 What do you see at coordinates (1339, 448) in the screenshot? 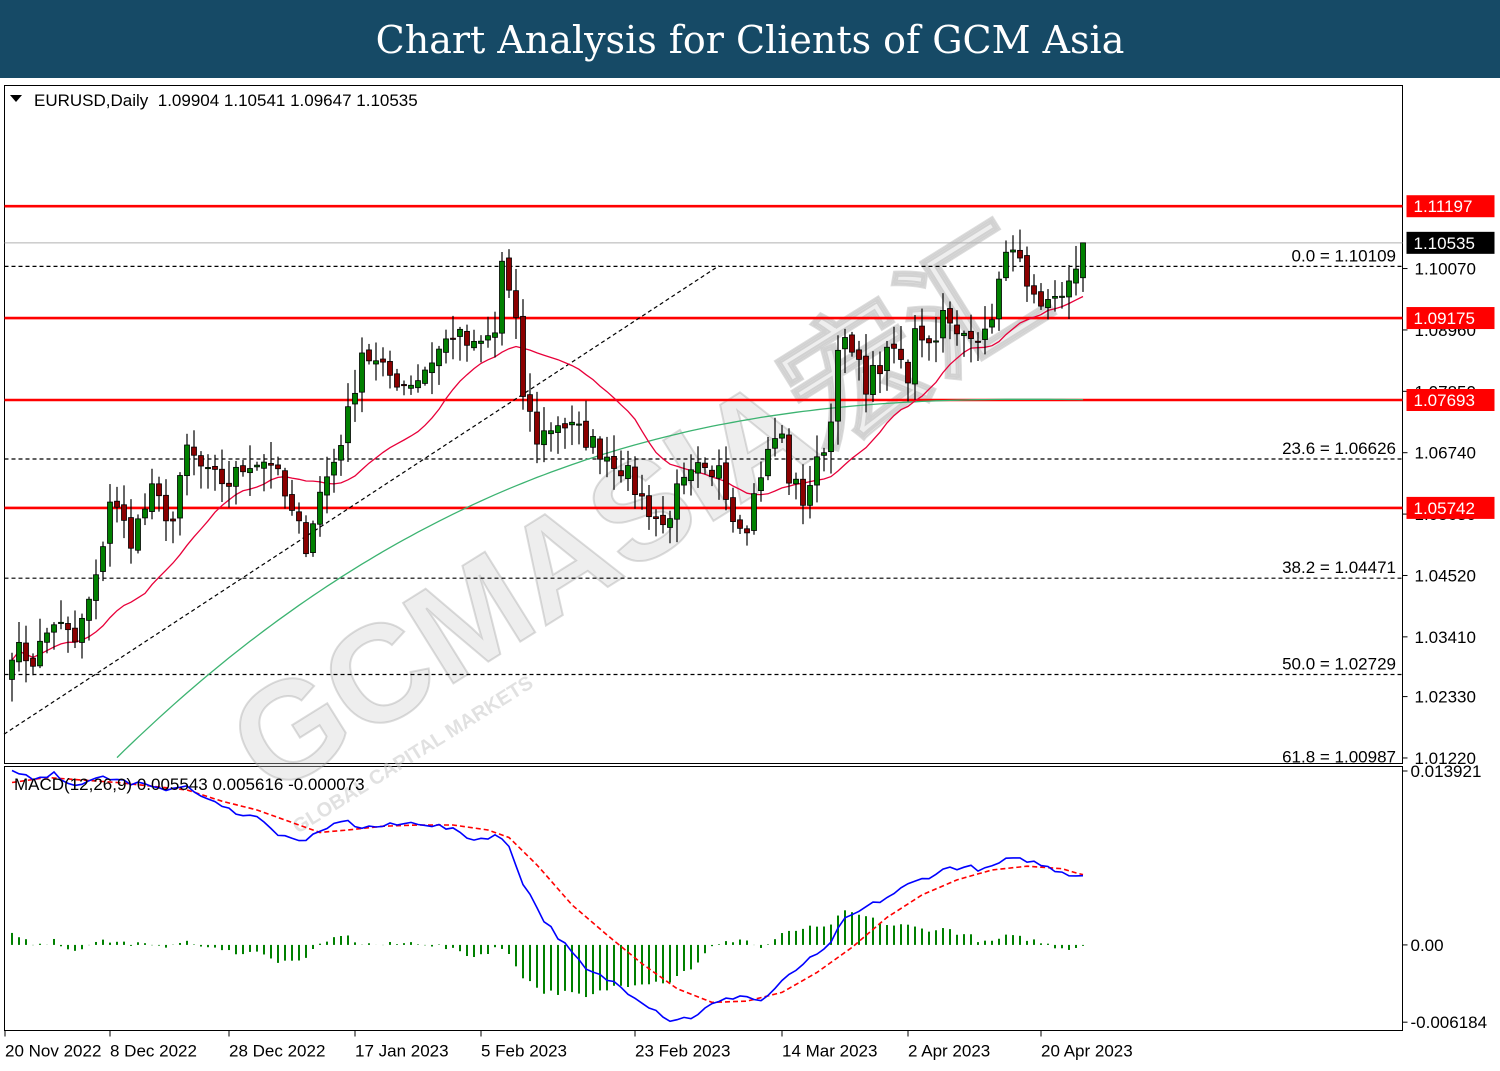
I see `fib-level-label: 23.6 = 1.06626` at bounding box center [1339, 448].